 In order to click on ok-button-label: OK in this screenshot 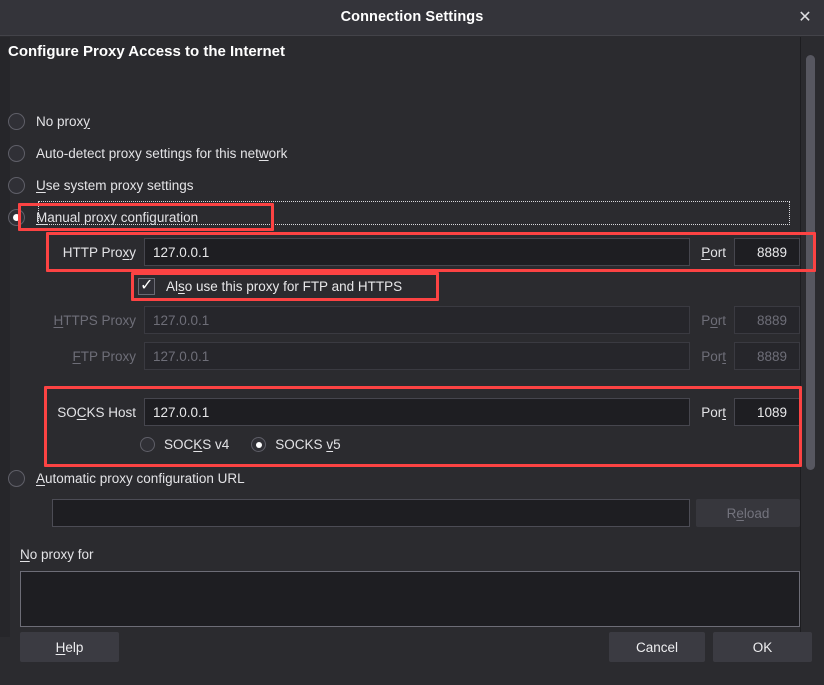, I will do `click(762, 647)`.